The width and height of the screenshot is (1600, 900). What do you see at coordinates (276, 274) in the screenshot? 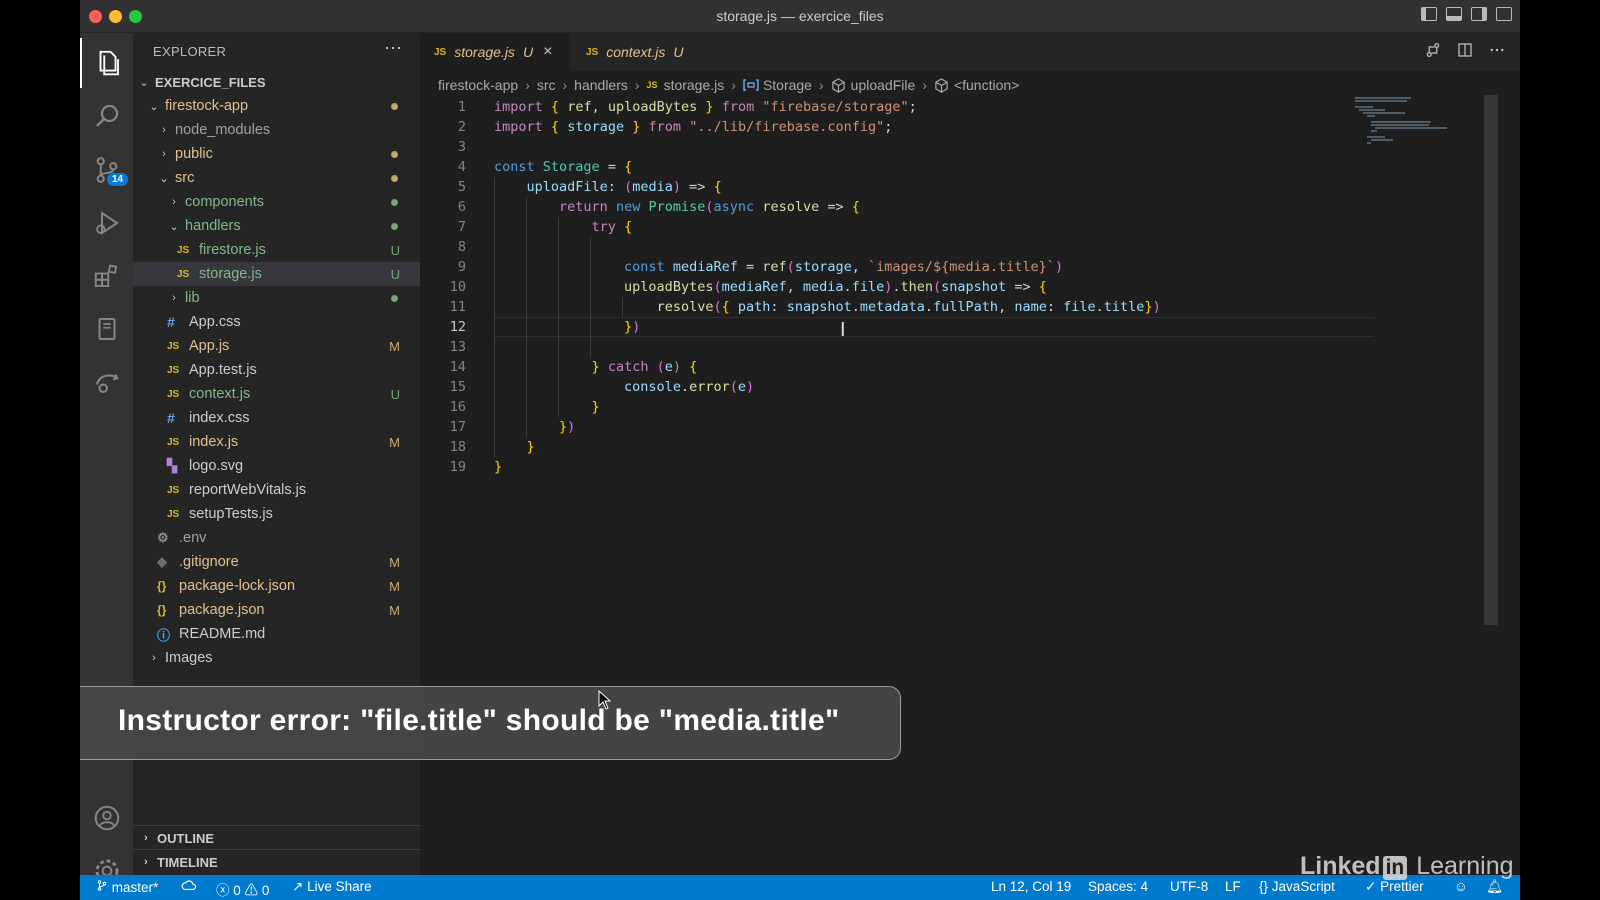
I see `tree-item-storage-js: JS storage.js U` at bounding box center [276, 274].